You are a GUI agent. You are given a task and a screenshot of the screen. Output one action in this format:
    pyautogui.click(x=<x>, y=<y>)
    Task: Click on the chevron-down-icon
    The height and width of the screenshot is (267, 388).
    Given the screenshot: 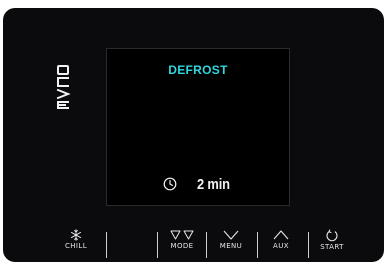 What is the action you would take?
    pyautogui.click(x=231, y=235)
    